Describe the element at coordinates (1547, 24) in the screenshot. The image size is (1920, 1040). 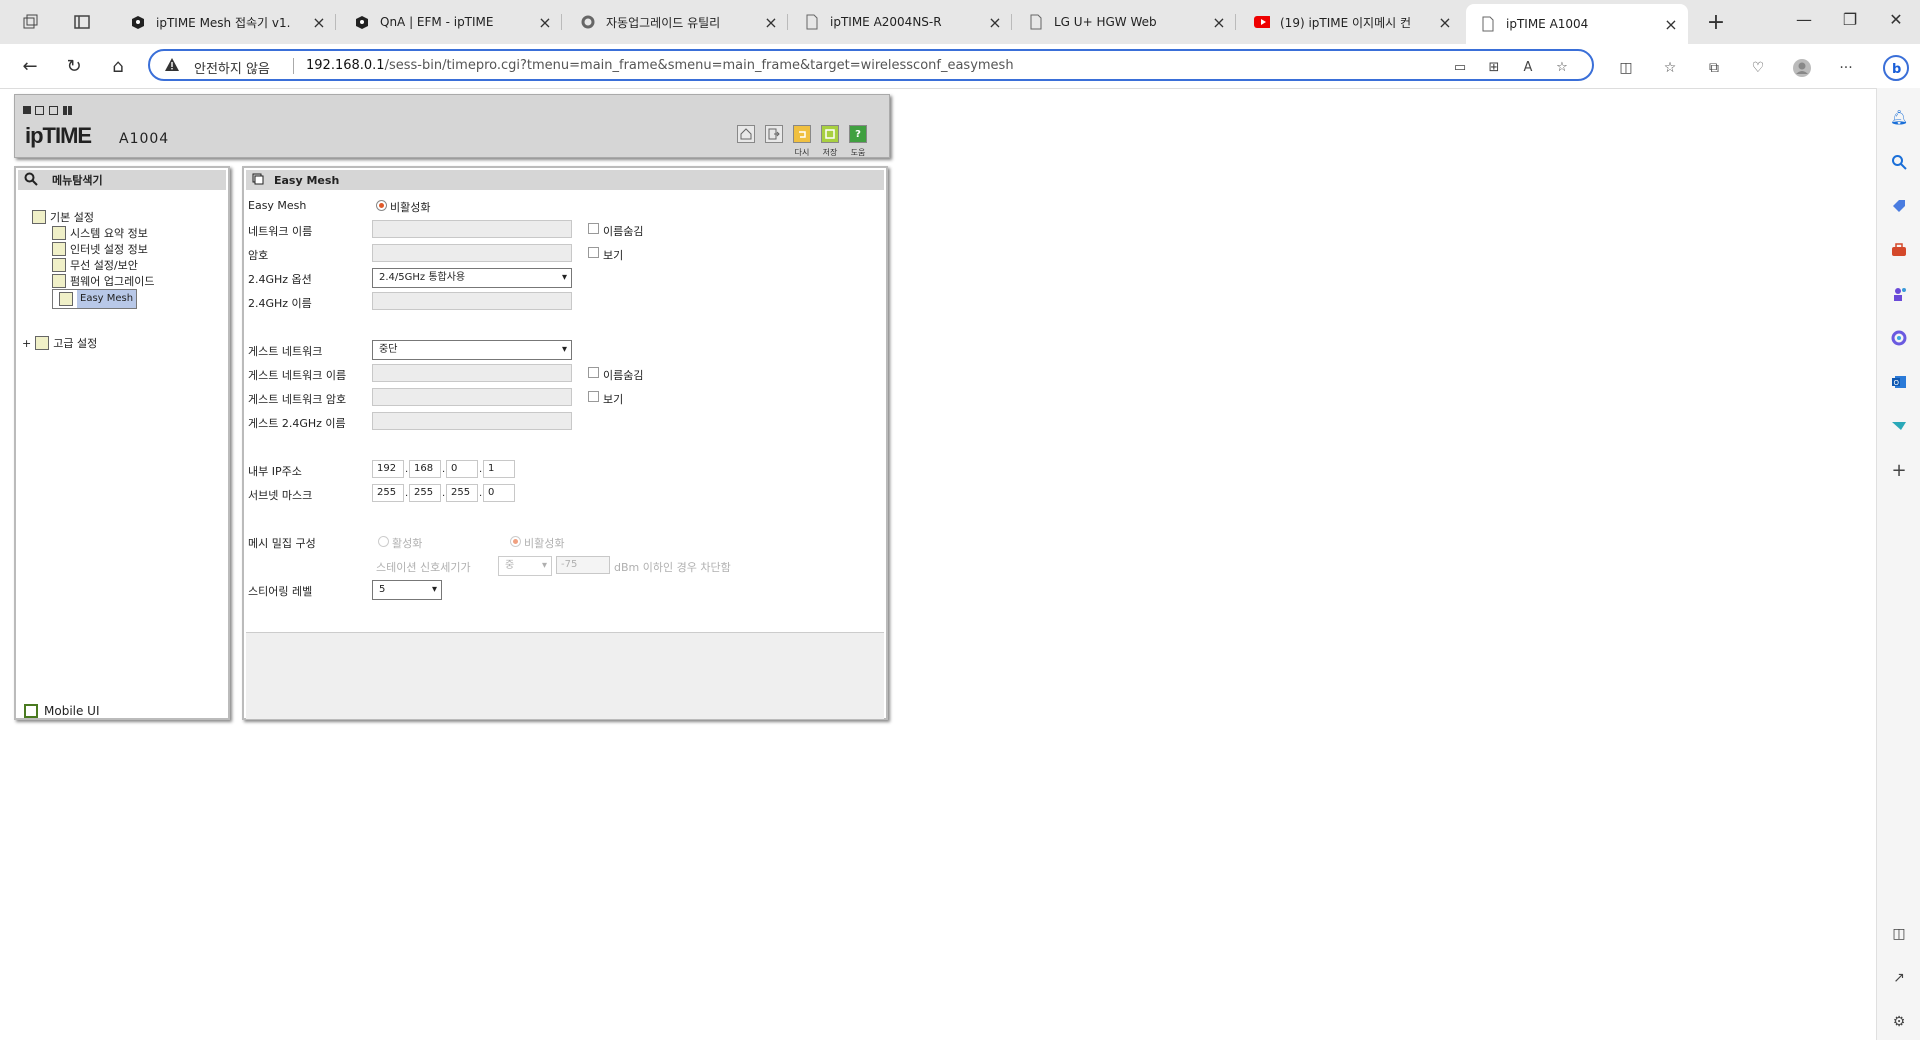
I see `tab-title: ipTIME A1004` at that location.